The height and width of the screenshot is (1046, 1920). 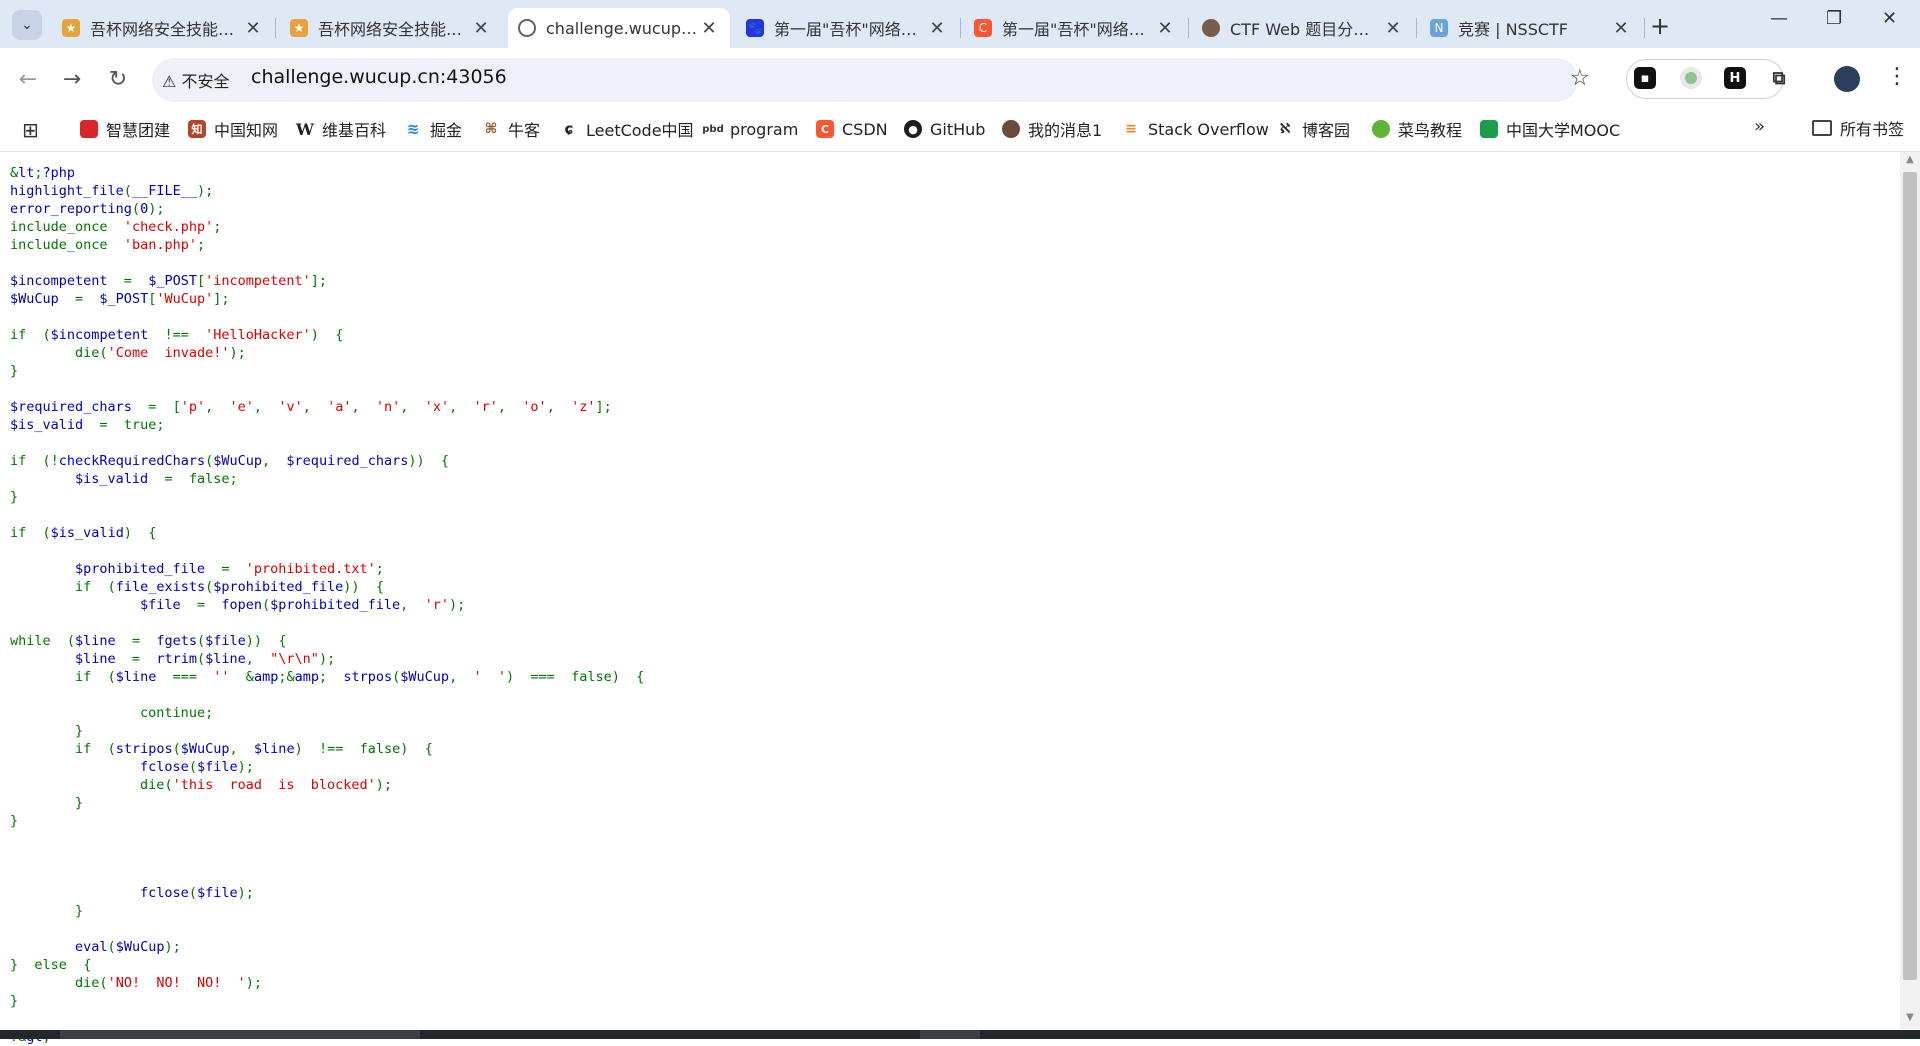 I want to click on bookmark-item: 我的消息1, so click(x=1052, y=129).